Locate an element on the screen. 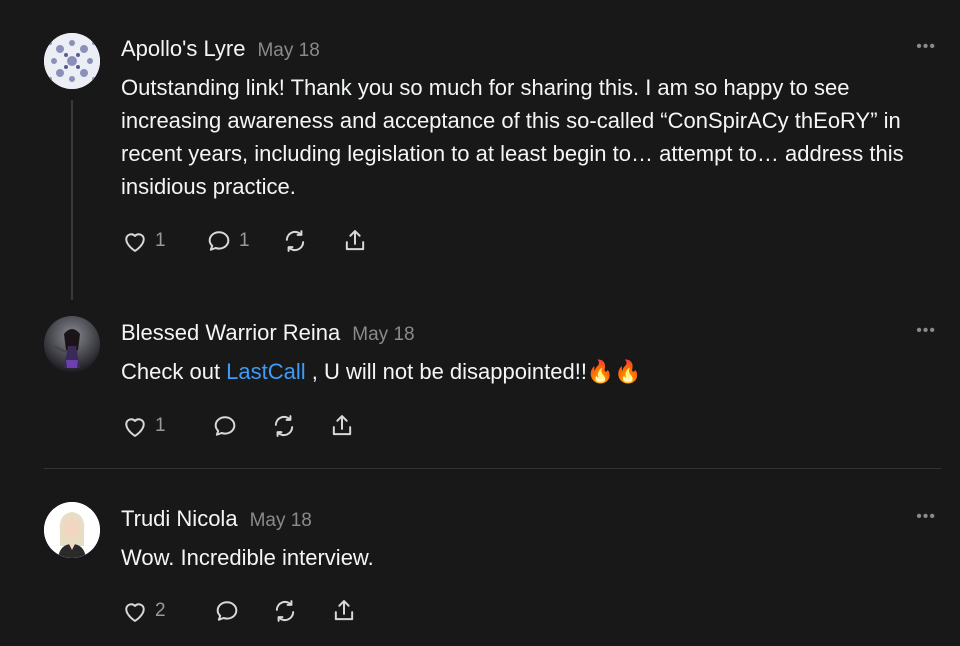 Image resolution: width=960 pixels, height=646 pixels. thread-connector-line is located at coordinates (72, 200).